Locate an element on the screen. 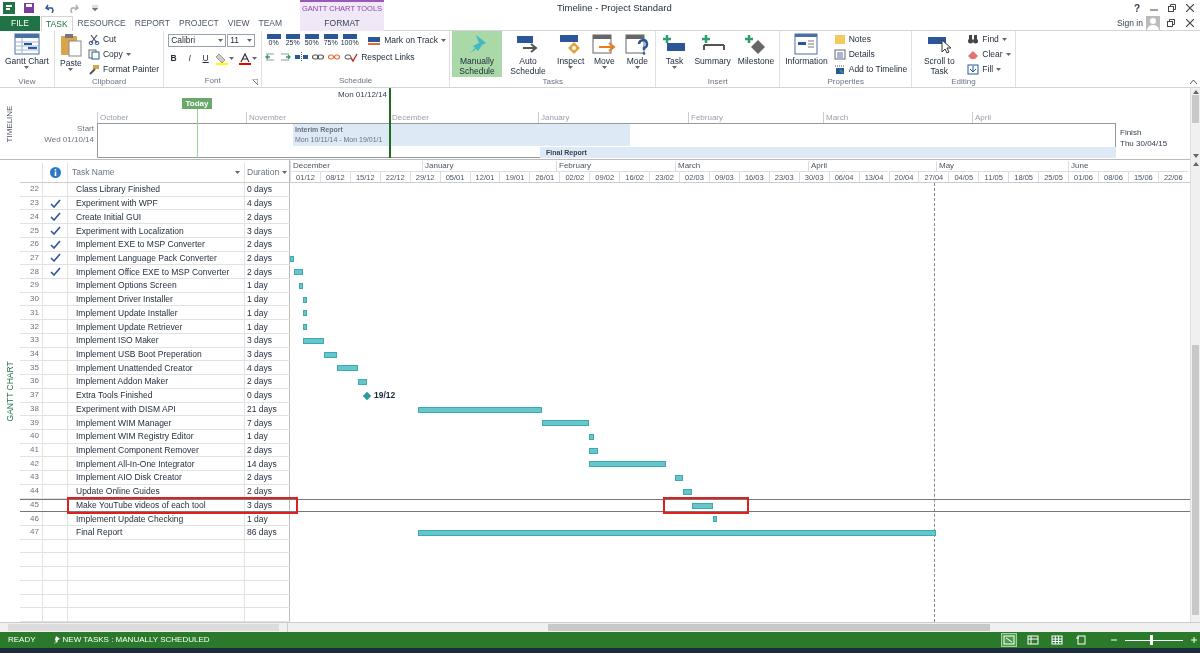 This screenshot has width=1200, height=653. table-row: 47 Final Report 86 days is located at coordinates (155, 532).